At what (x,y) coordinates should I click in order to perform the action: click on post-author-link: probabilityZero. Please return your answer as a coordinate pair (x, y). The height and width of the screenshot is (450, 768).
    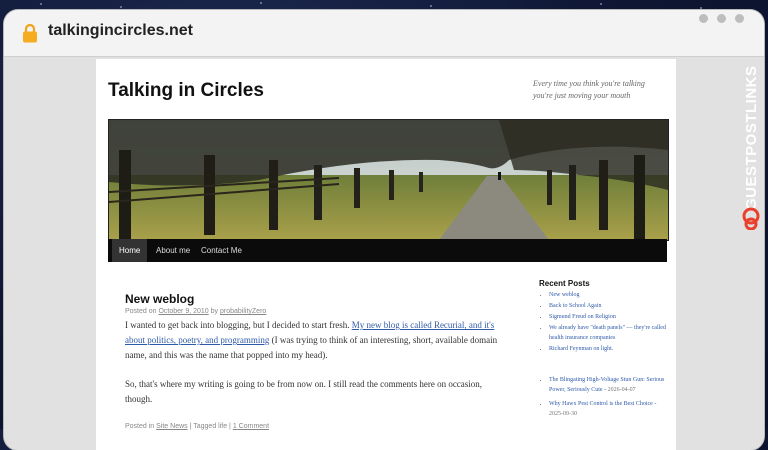
    Looking at the image, I should click on (243, 311).